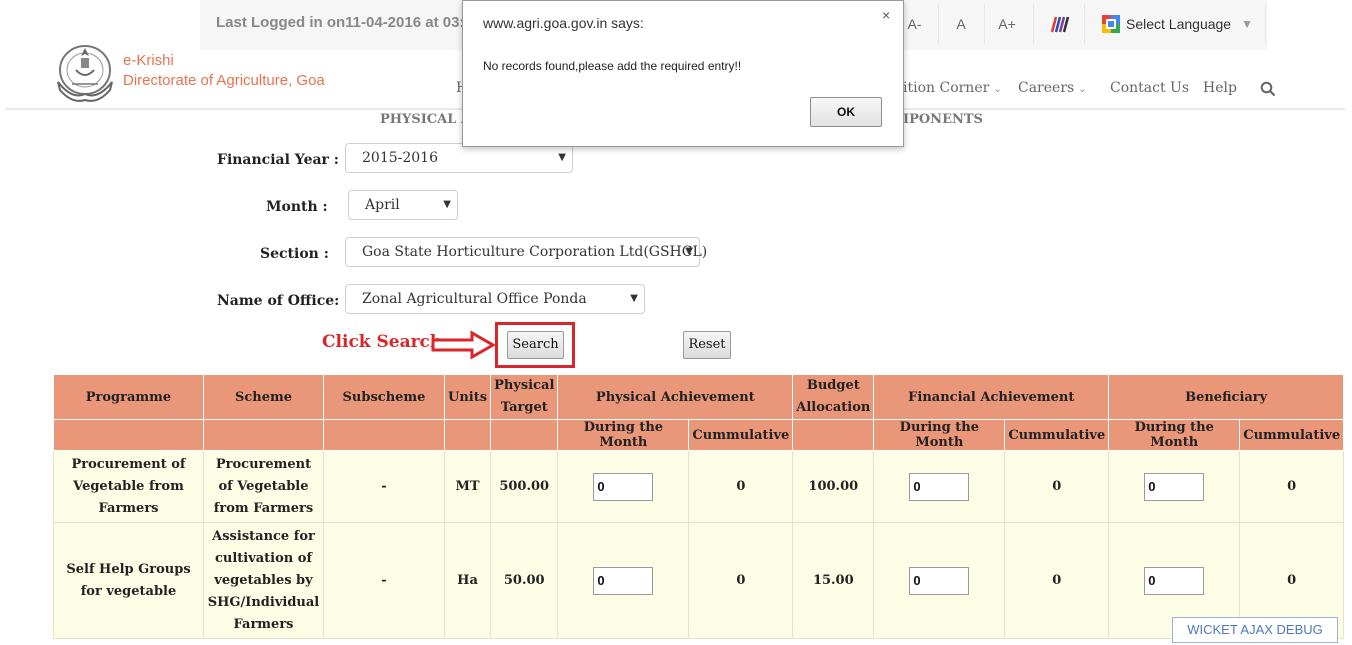 This screenshot has width=1352, height=645. I want to click on col-fin-cumulative: Cummulative, so click(1057, 435).